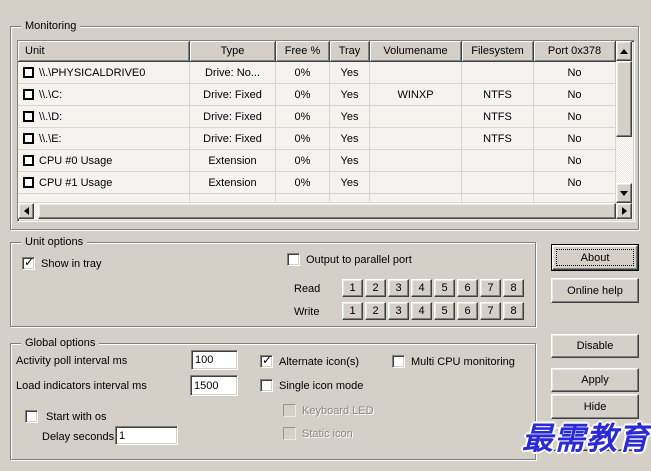 The image size is (651, 471). I want to click on write-port-button-3: 3, so click(398, 311).